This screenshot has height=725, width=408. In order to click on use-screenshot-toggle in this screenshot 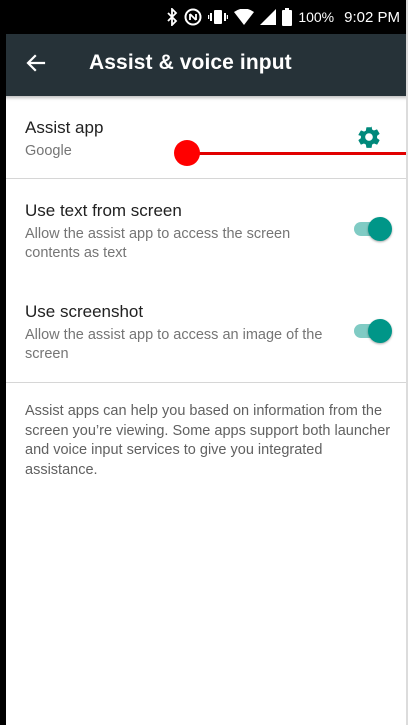, I will do `click(372, 331)`.